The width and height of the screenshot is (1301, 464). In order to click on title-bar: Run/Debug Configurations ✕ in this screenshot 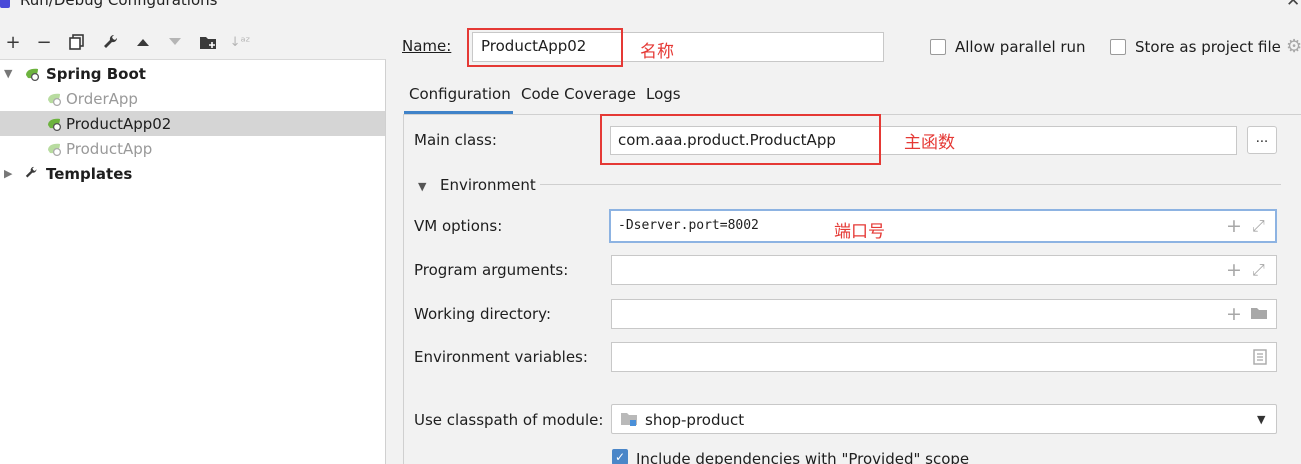, I will do `click(650, 7)`.